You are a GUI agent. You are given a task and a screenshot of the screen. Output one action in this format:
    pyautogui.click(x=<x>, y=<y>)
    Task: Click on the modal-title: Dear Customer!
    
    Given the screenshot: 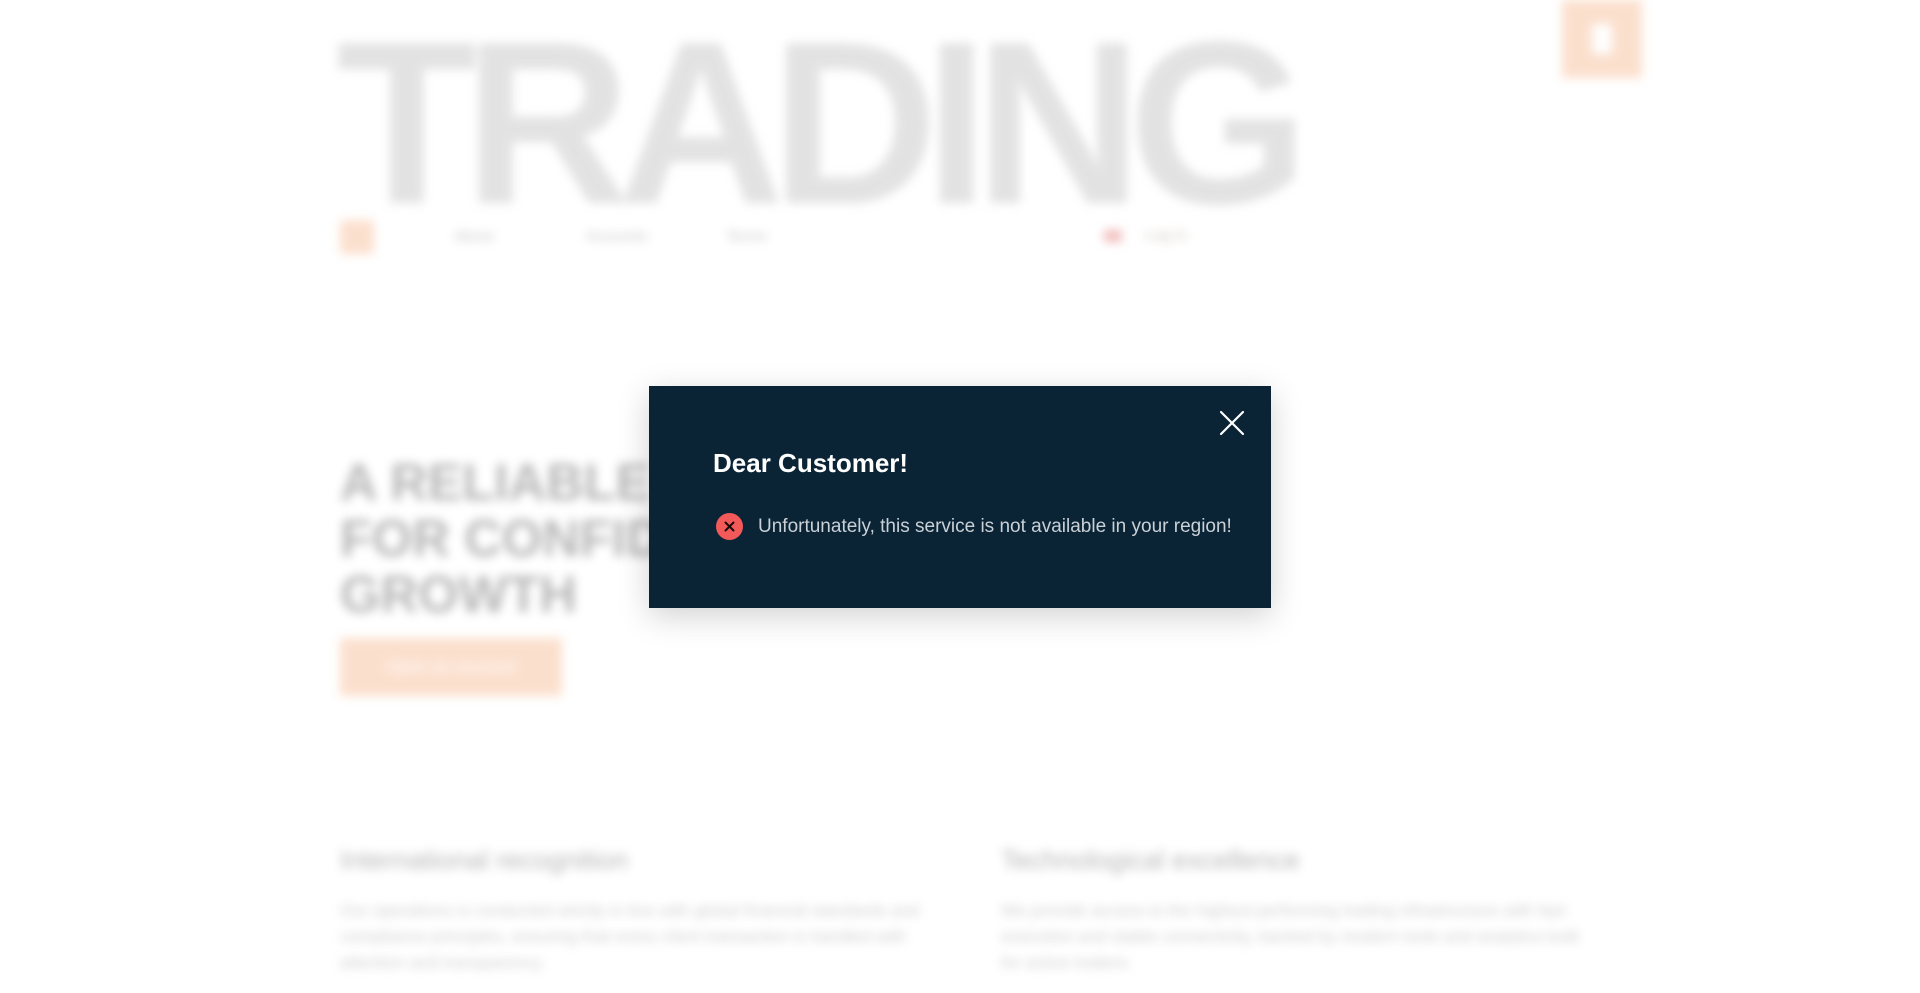 What is the action you would take?
    pyautogui.click(x=811, y=463)
    